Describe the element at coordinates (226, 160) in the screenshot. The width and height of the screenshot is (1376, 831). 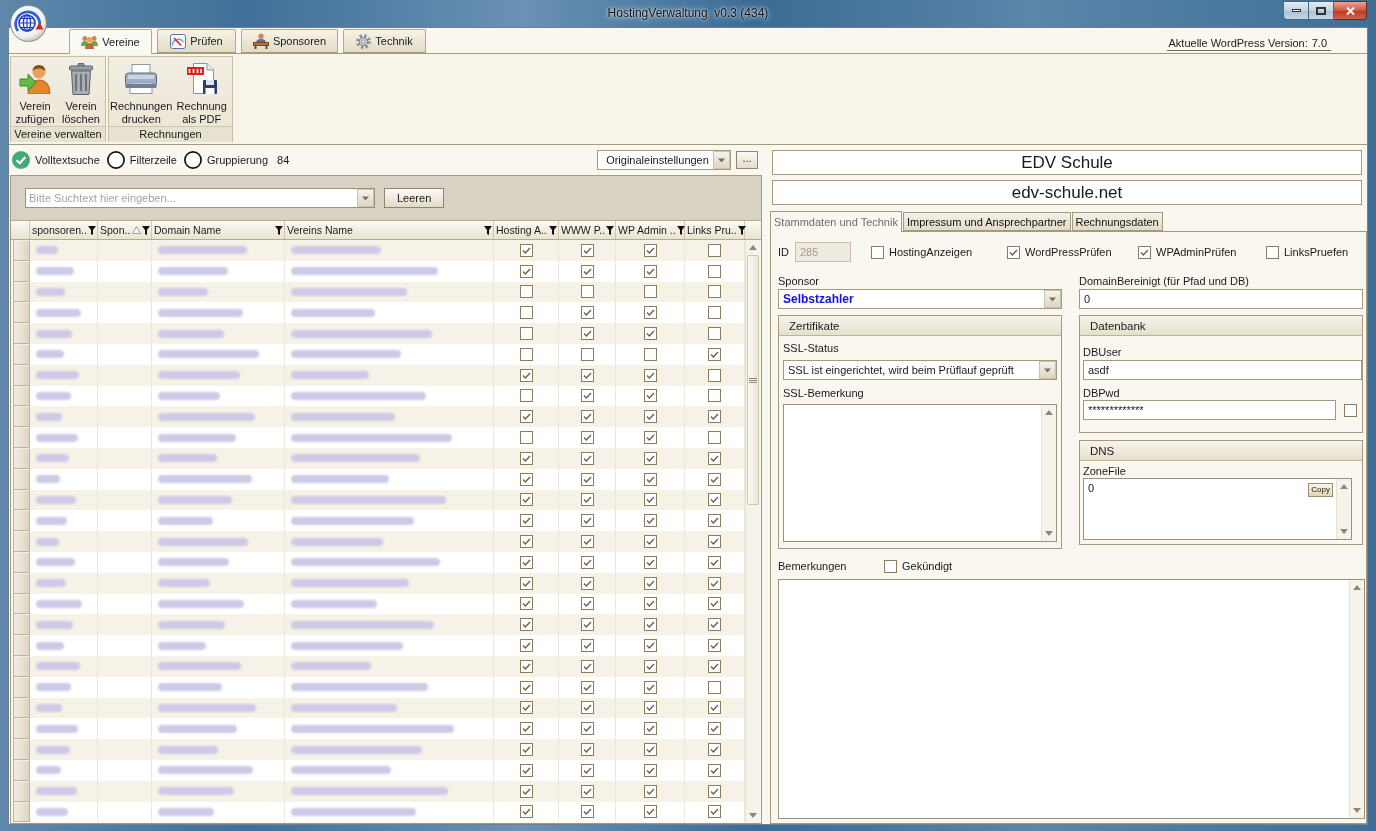
I see `toggle-option: Gruppierung` at that location.